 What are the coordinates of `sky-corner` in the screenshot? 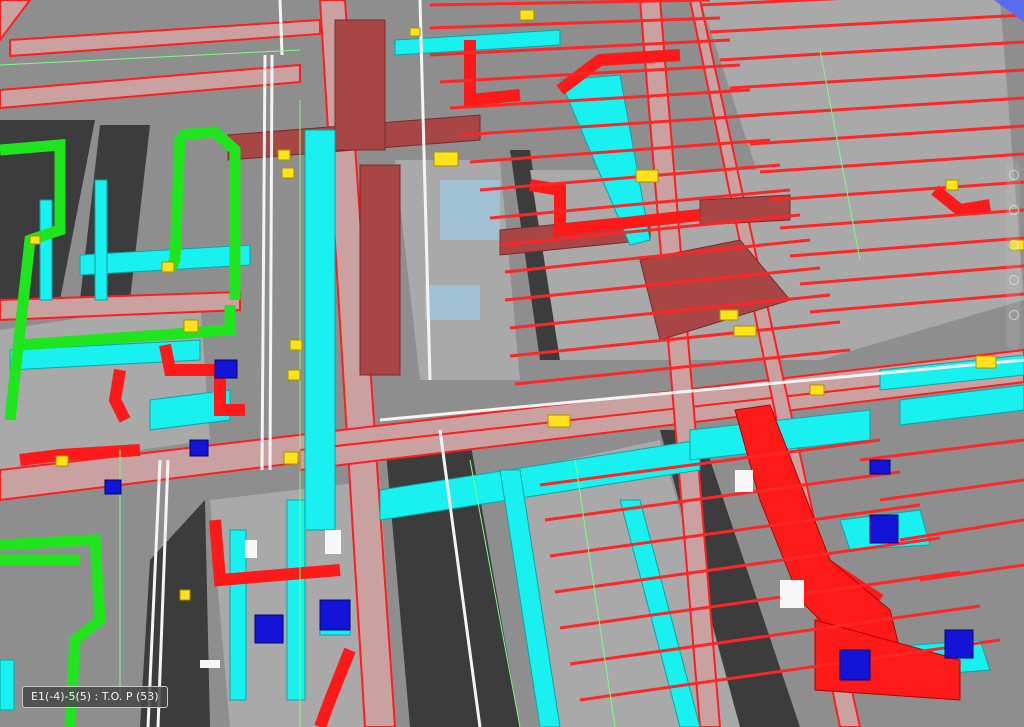 It's located at (1009, 11).